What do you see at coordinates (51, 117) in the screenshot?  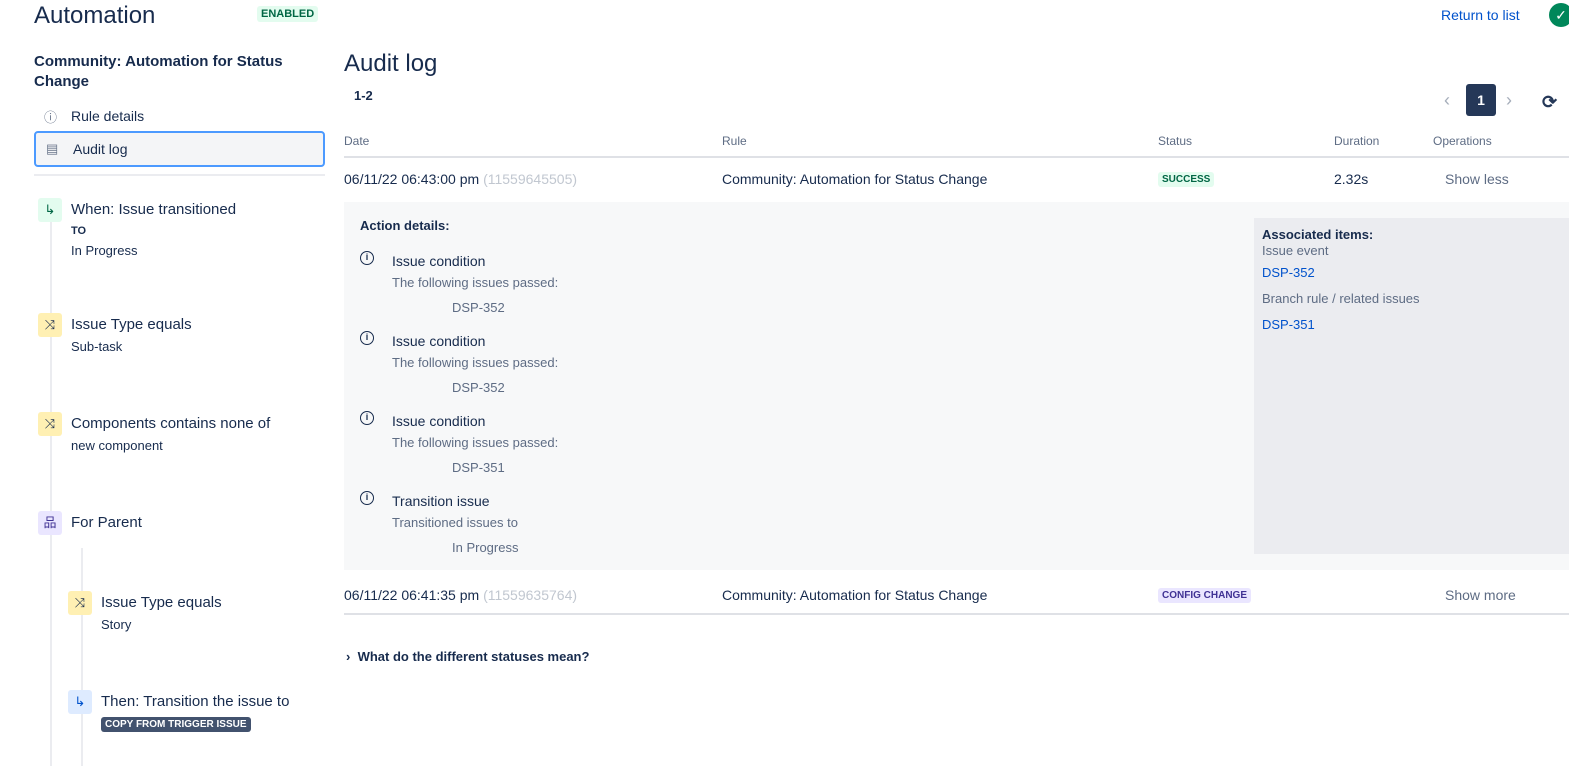 I see `info-icon: ⓘ` at bounding box center [51, 117].